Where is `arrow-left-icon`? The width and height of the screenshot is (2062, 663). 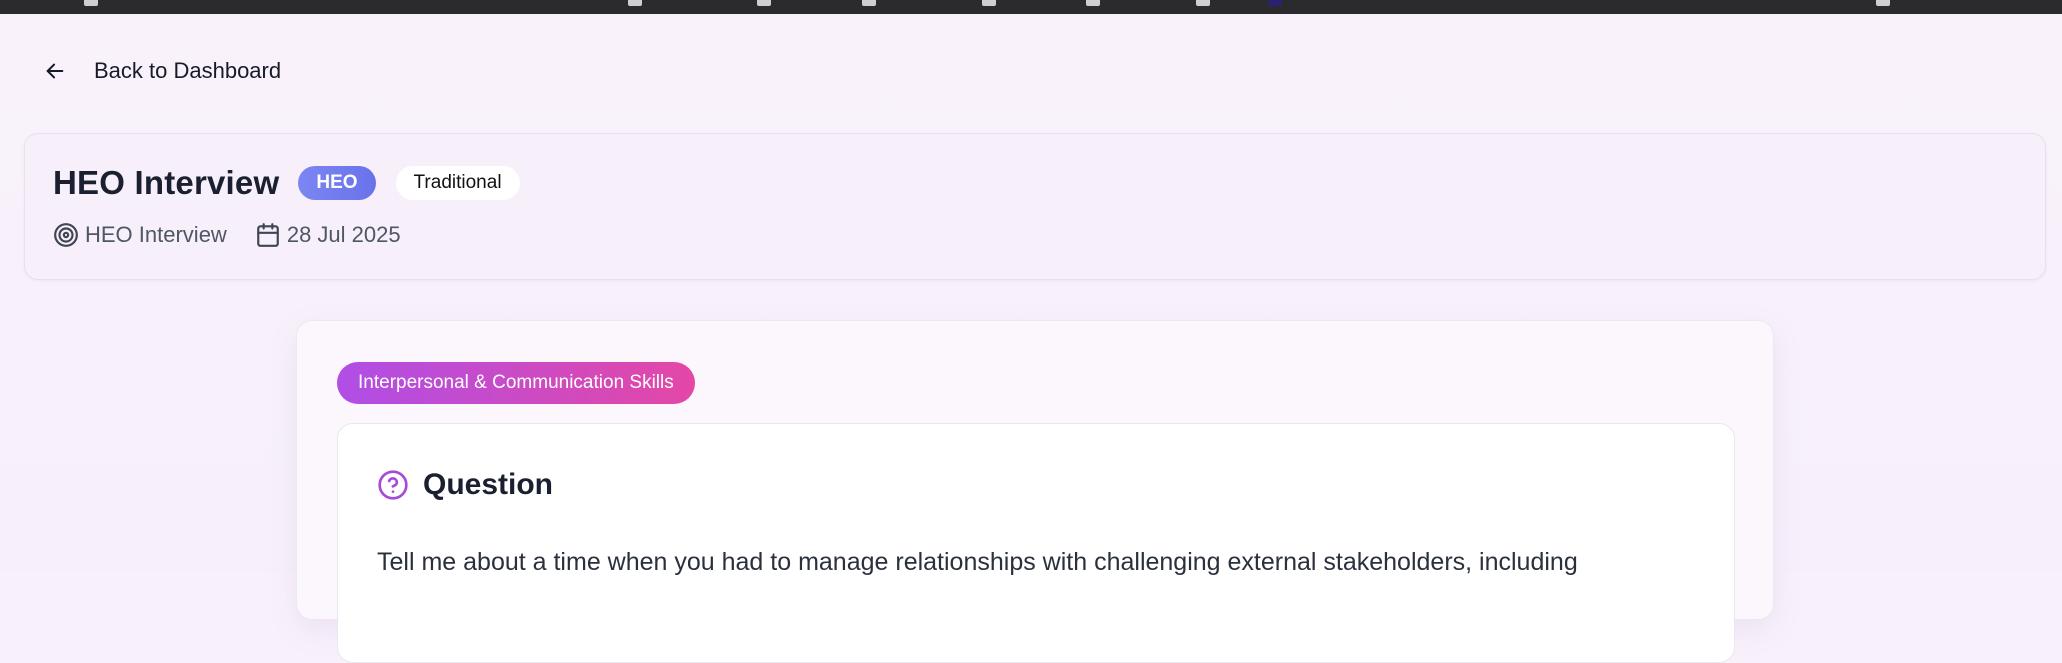 arrow-left-icon is located at coordinates (55, 71).